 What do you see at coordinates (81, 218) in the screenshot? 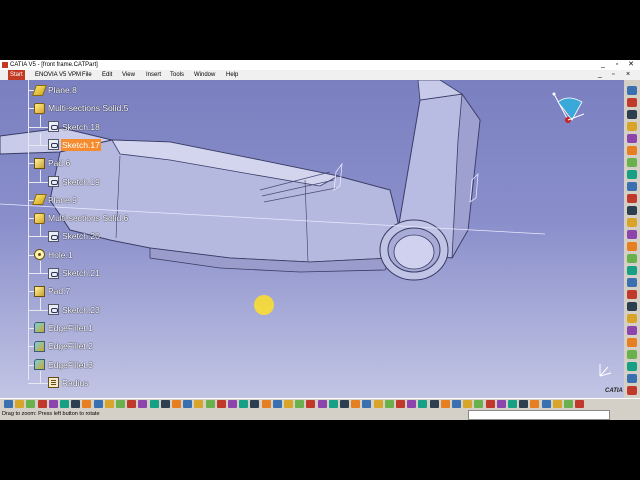
I see `tree-node: Multi-sections Solid.6` at bounding box center [81, 218].